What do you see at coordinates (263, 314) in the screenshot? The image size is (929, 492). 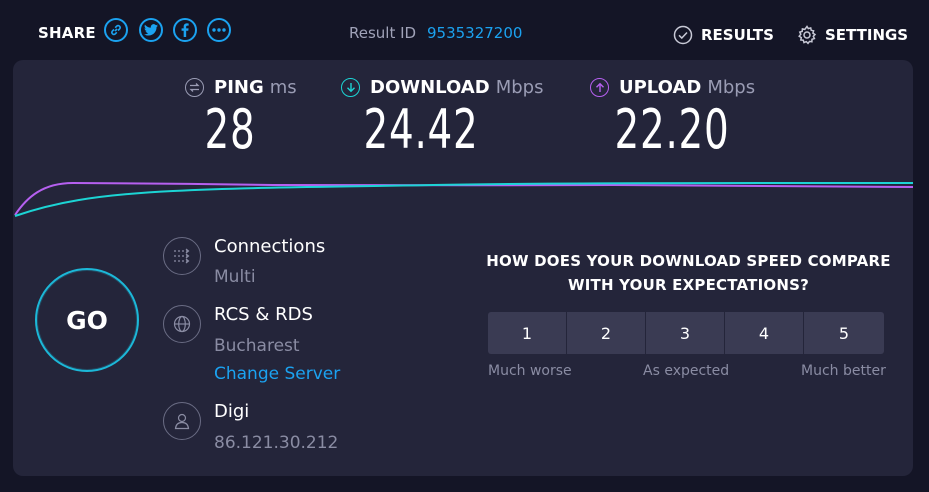 I see `server-name: RCS & RDS` at bounding box center [263, 314].